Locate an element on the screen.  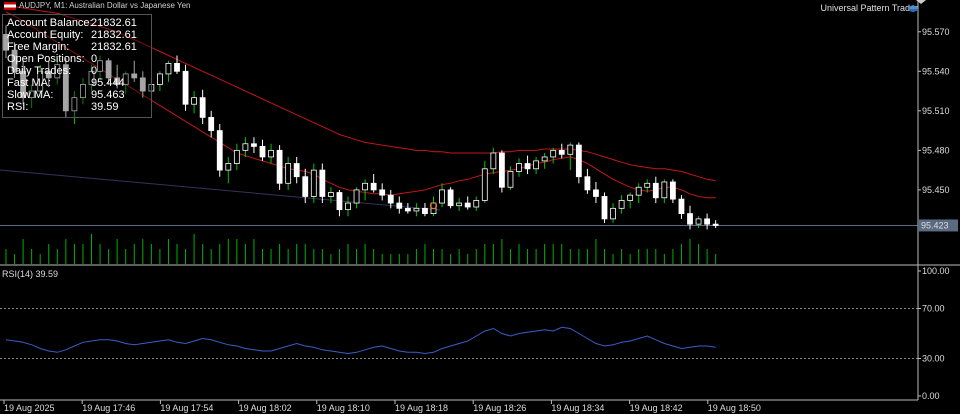
time-tick-label: 19 Aug 2025 is located at coordinates (29, 408).